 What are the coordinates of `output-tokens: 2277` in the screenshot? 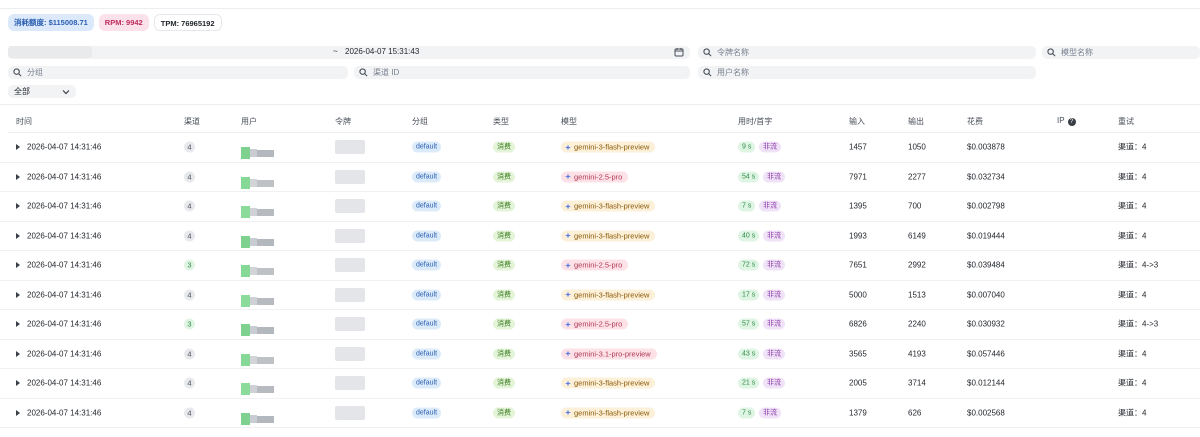 It's located at (917, 177).